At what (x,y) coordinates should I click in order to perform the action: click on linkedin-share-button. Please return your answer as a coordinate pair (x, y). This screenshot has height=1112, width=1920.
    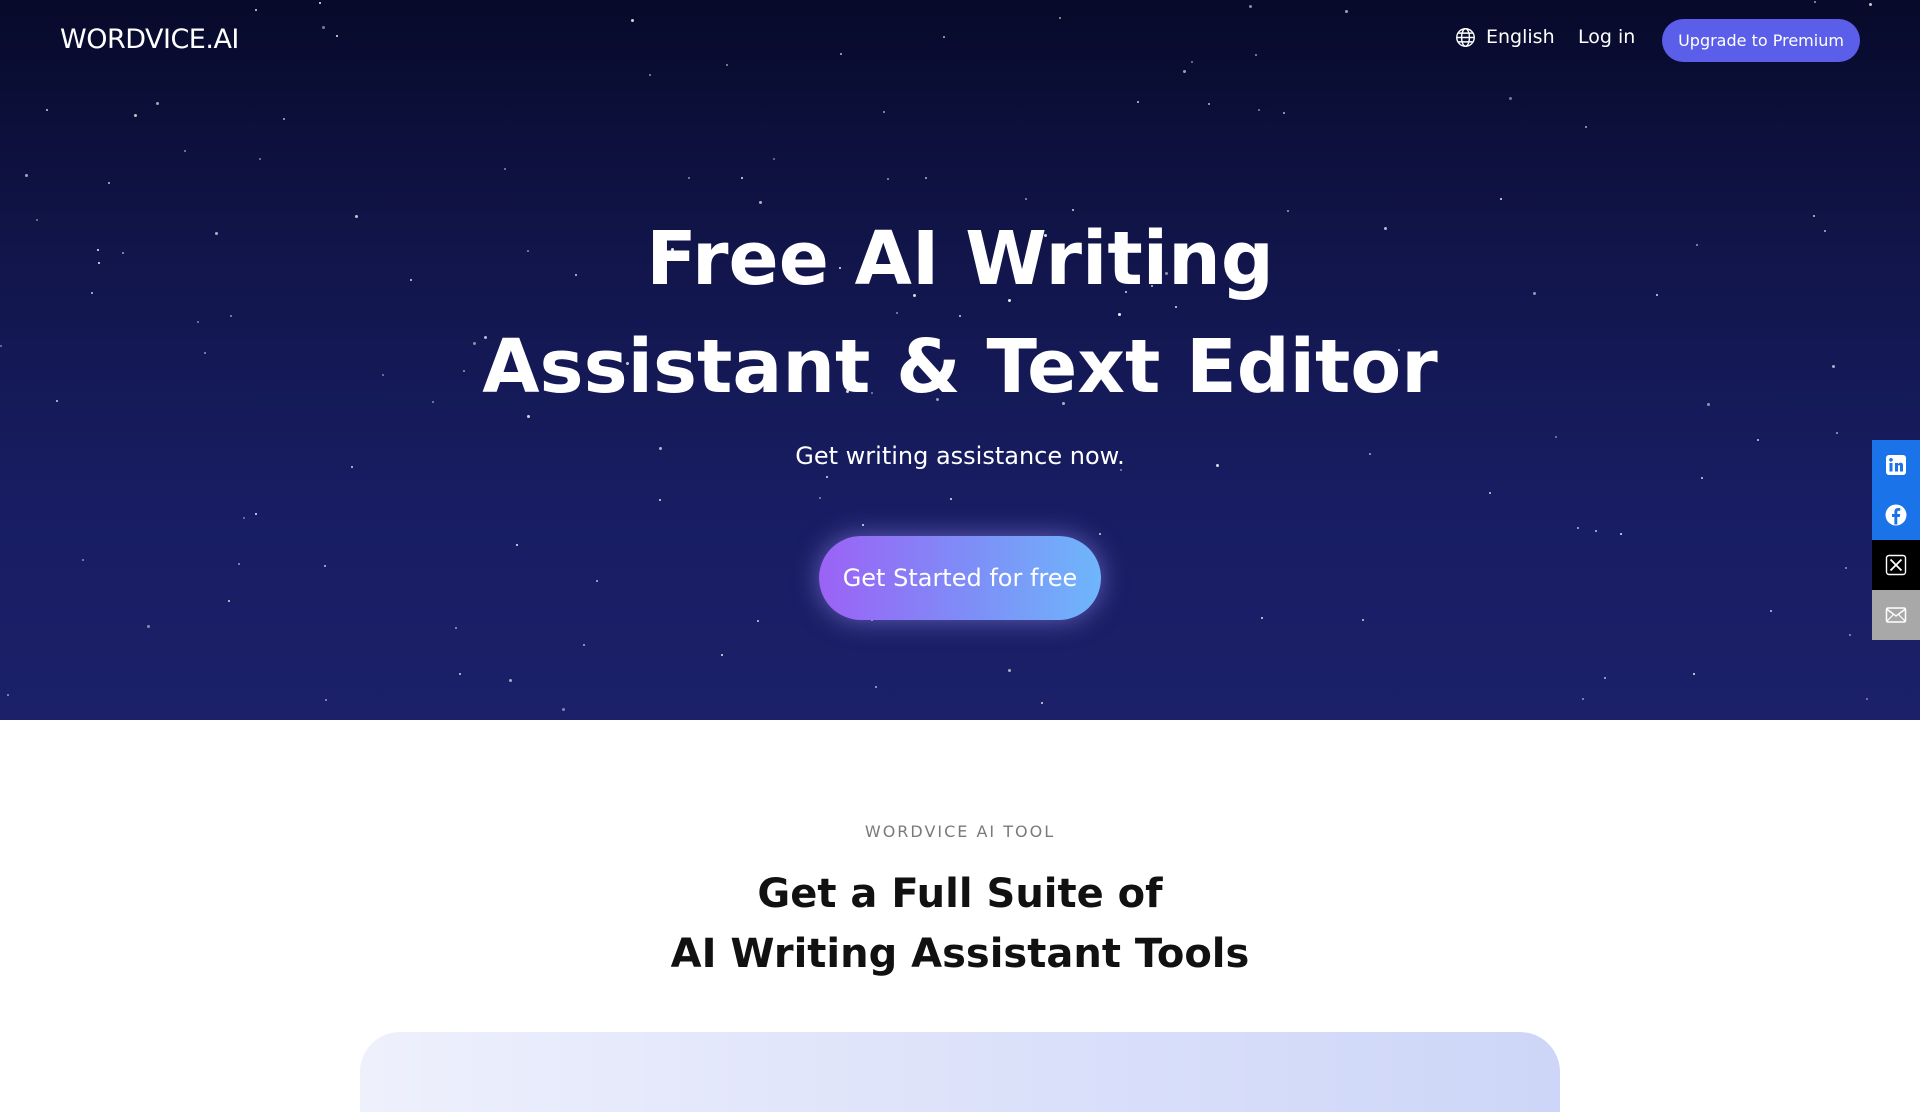
    Looking at the image, I should click on (1896, 465).